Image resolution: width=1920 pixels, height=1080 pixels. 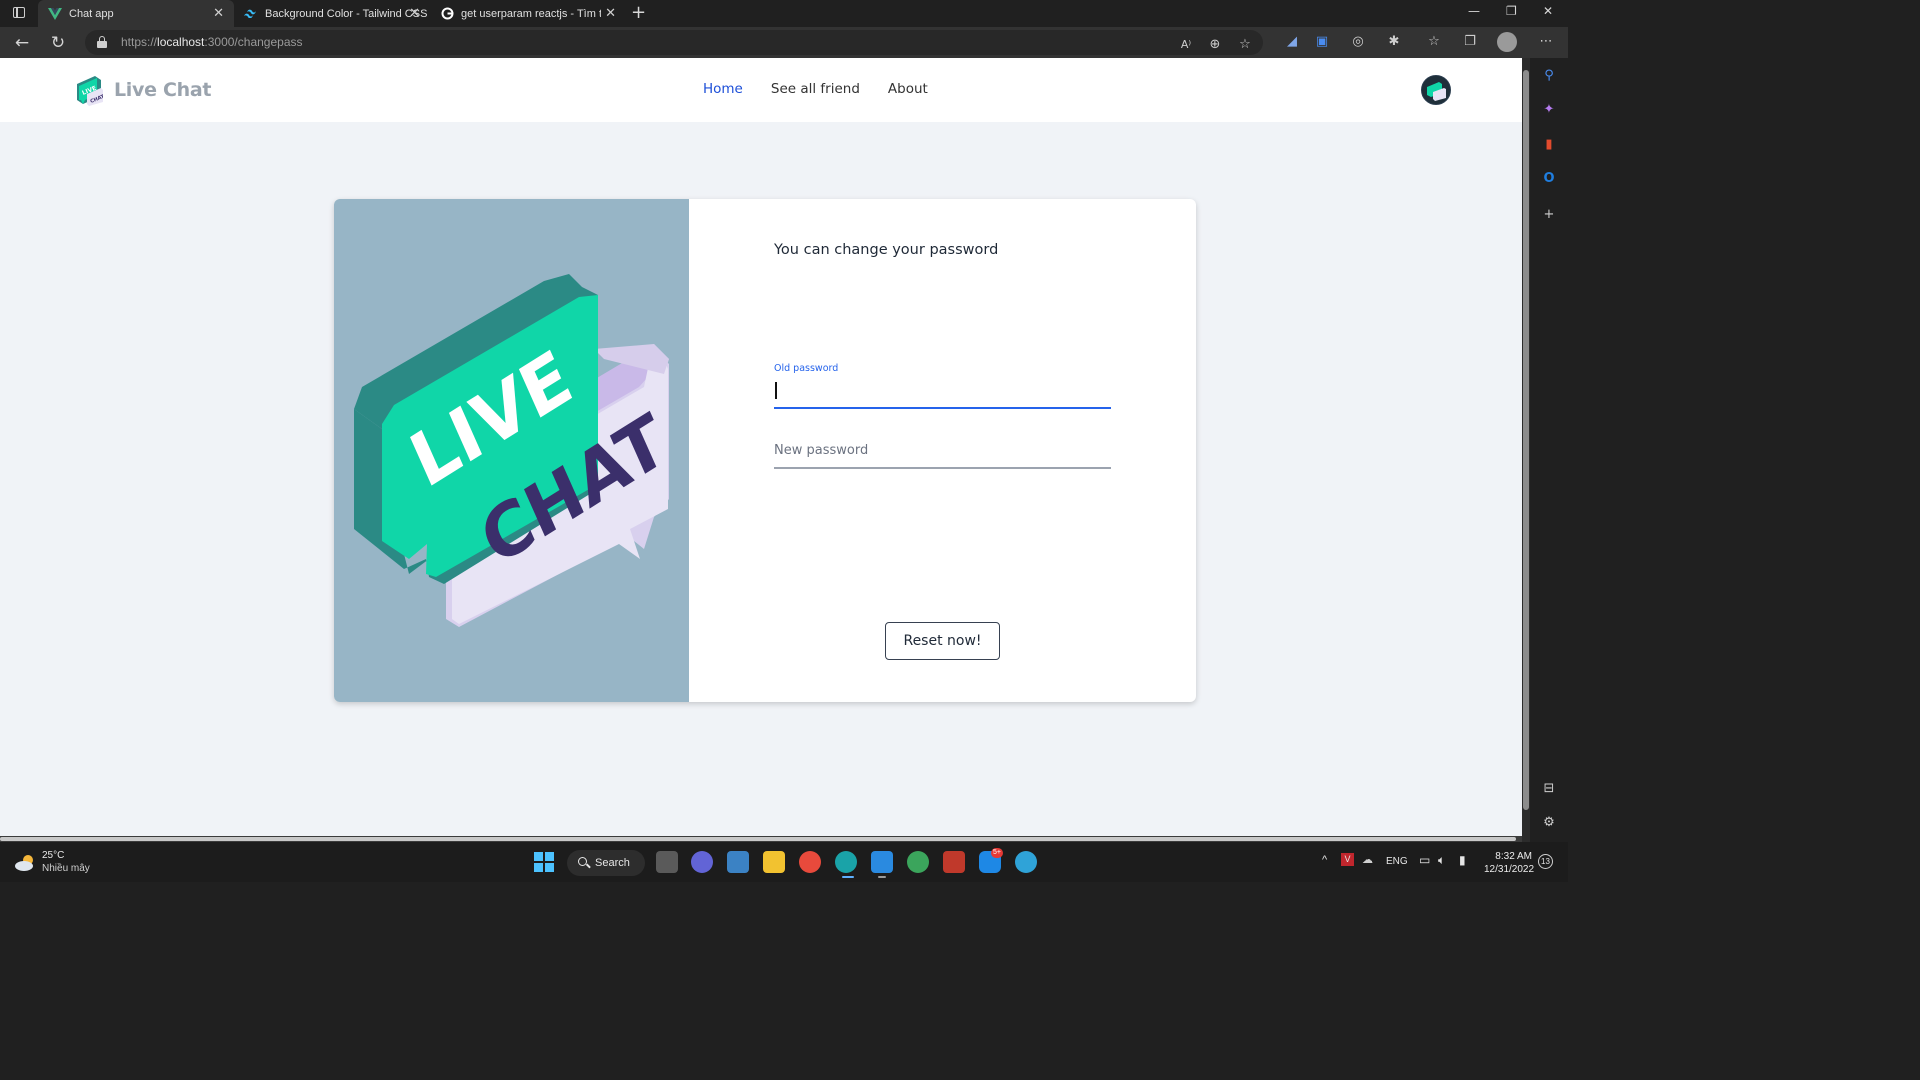 I want to click on tab-actions-icon, so click(x=19, y=13).